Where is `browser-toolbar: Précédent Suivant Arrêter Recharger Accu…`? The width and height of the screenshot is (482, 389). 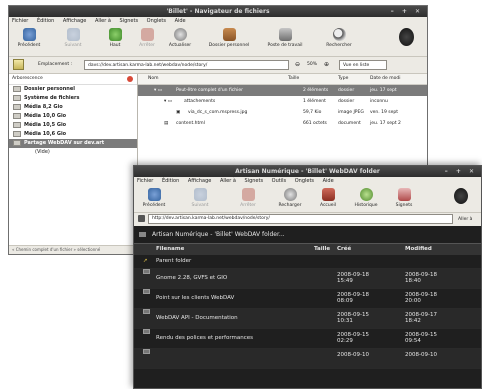 browser-toolbar: Précédent Suivant Arrêter Recharger Accu… is located at coordinates (307, 199).